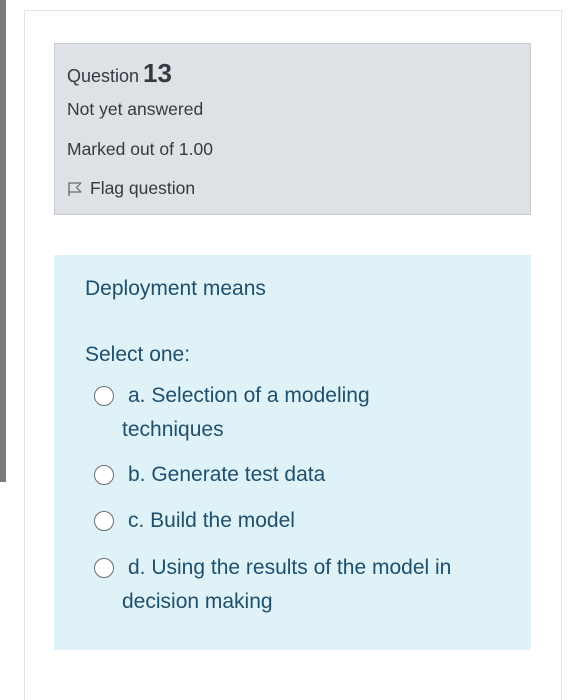  I want to click on answer-option-label: a. Selection of a modeling, so click(249, 395).